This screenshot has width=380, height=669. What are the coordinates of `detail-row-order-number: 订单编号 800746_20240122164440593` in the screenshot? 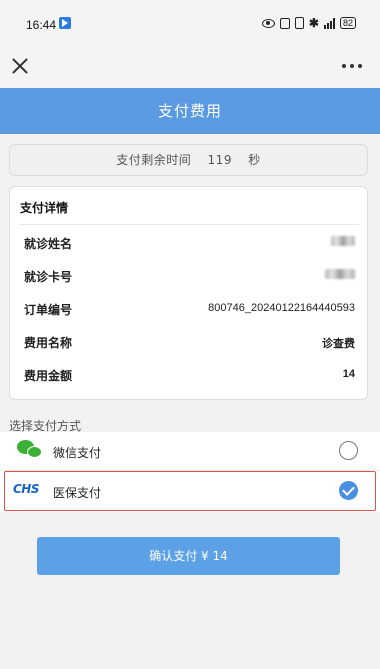 It's located at (189, 309).